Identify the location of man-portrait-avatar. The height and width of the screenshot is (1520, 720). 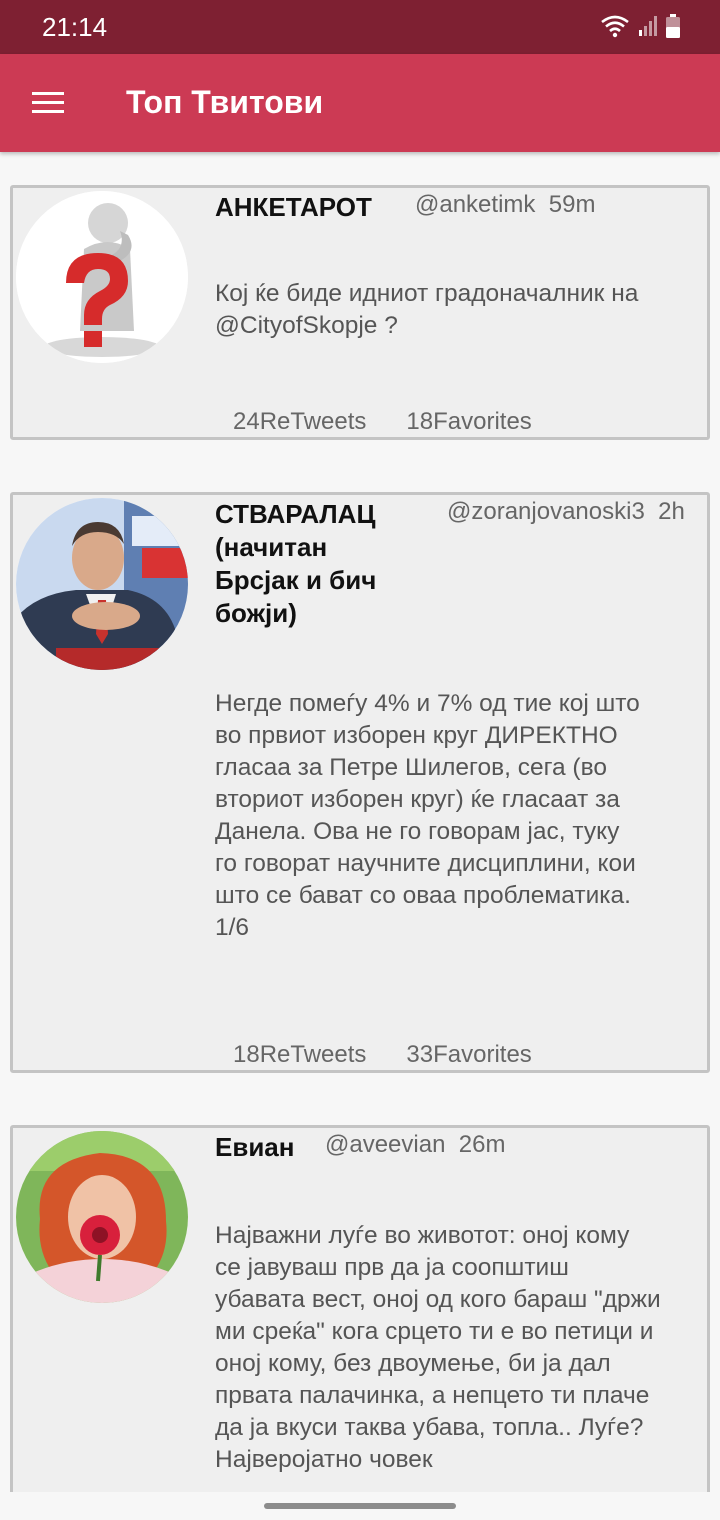
(102, 584).